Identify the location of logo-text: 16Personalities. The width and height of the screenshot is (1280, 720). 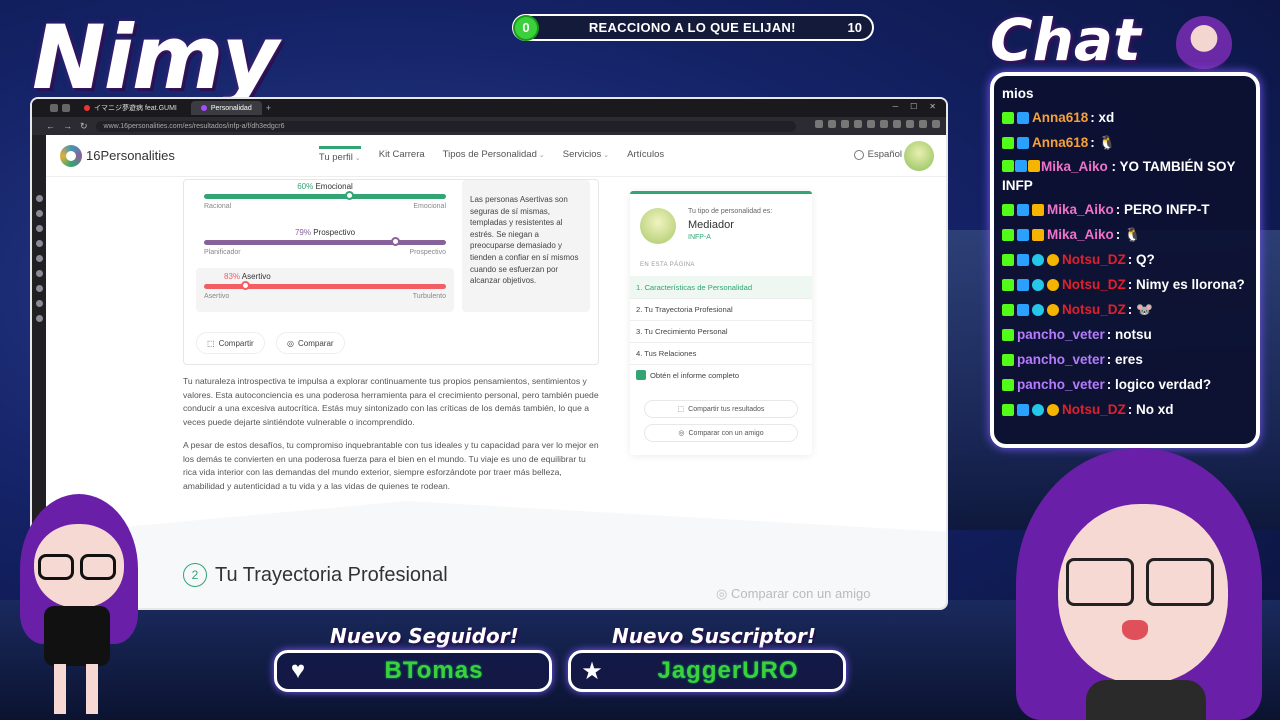
(130, 155).